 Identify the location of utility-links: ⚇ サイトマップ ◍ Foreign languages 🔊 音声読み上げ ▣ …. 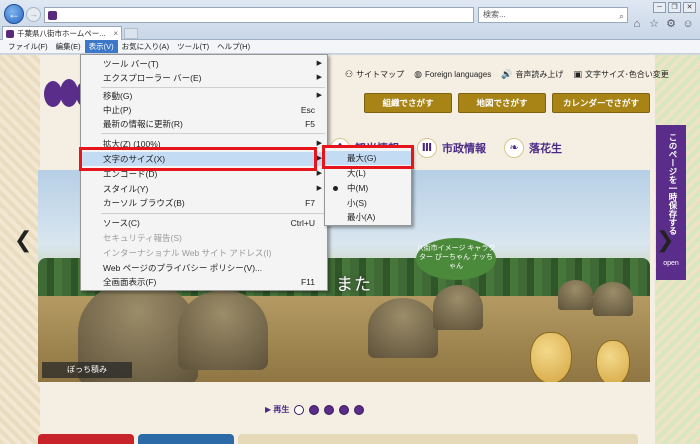
(507, 74).